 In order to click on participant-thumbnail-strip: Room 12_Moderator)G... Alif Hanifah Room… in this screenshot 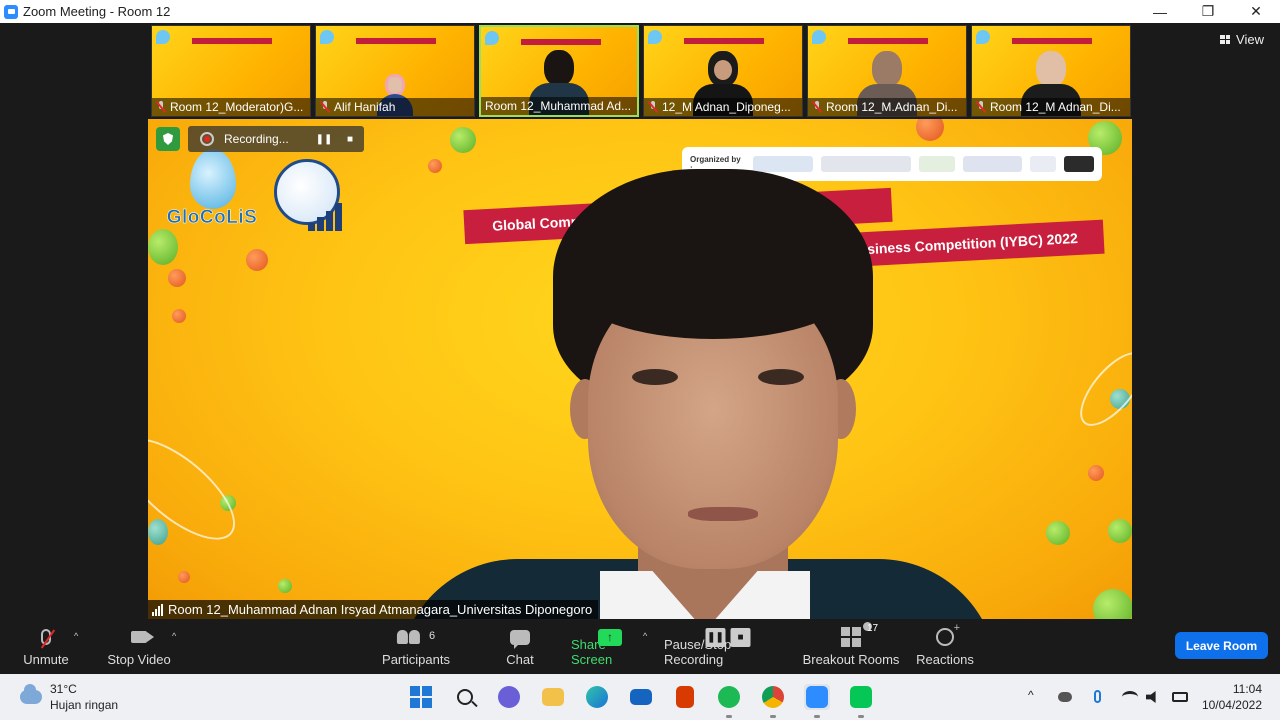, I will do `click(641, 71)`.